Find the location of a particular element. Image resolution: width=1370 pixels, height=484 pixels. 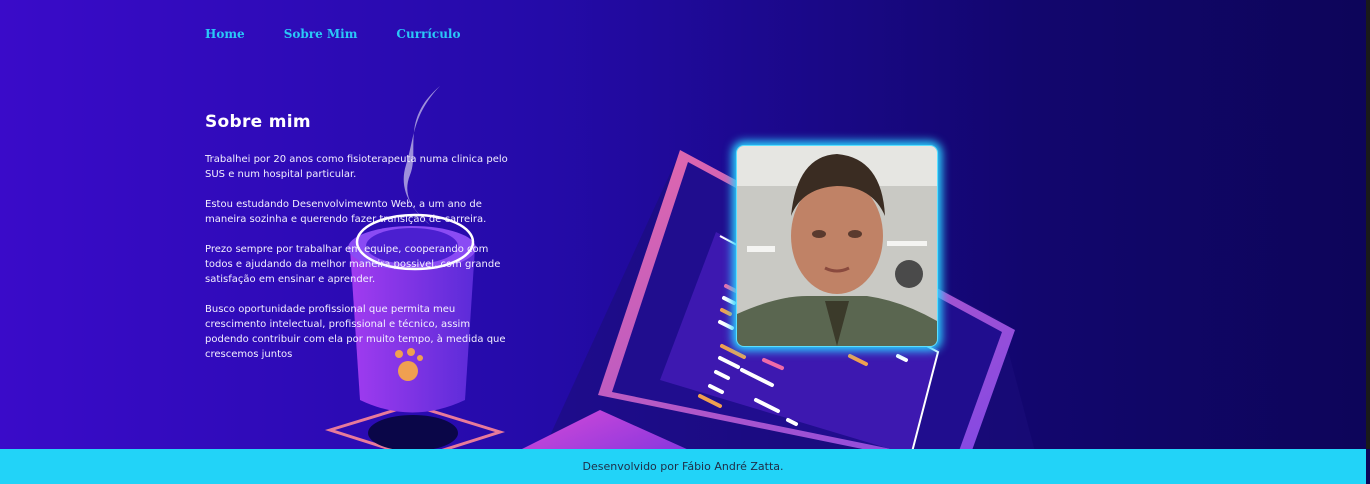

nav-link-sobre-mim: Sobre Mim is located at coordinates (321, 34).